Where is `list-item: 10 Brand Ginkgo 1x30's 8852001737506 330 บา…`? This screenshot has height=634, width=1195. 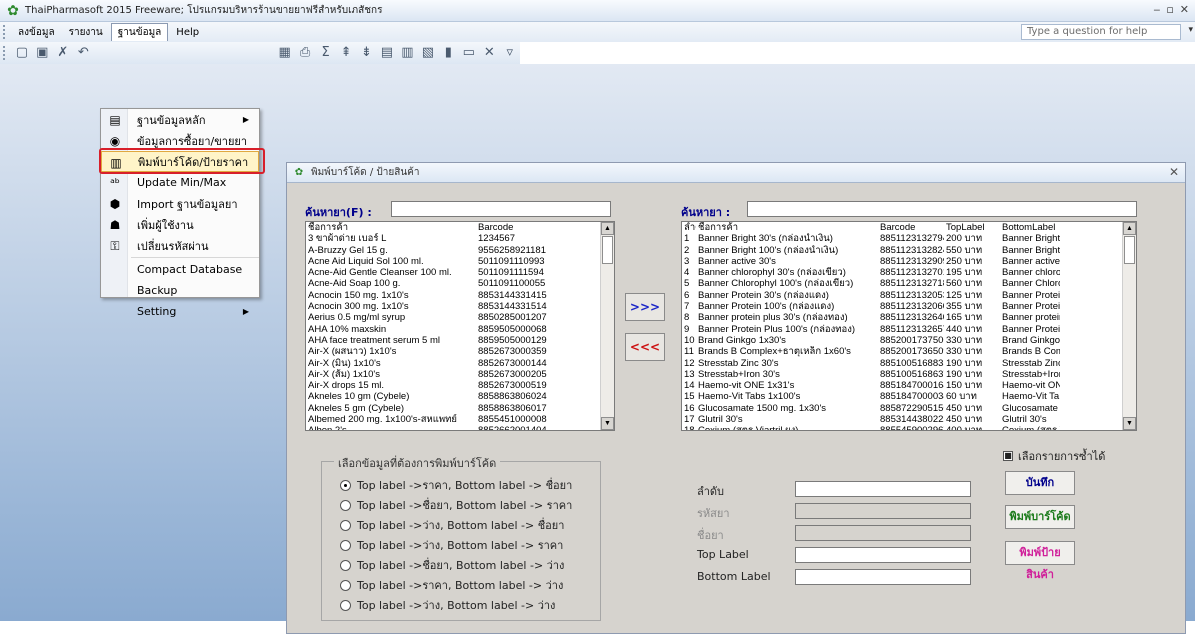
list-item: 10 Brand Ginkgo 1x30's 8852001737506 330 บา… is located at coordinates (909, 340).